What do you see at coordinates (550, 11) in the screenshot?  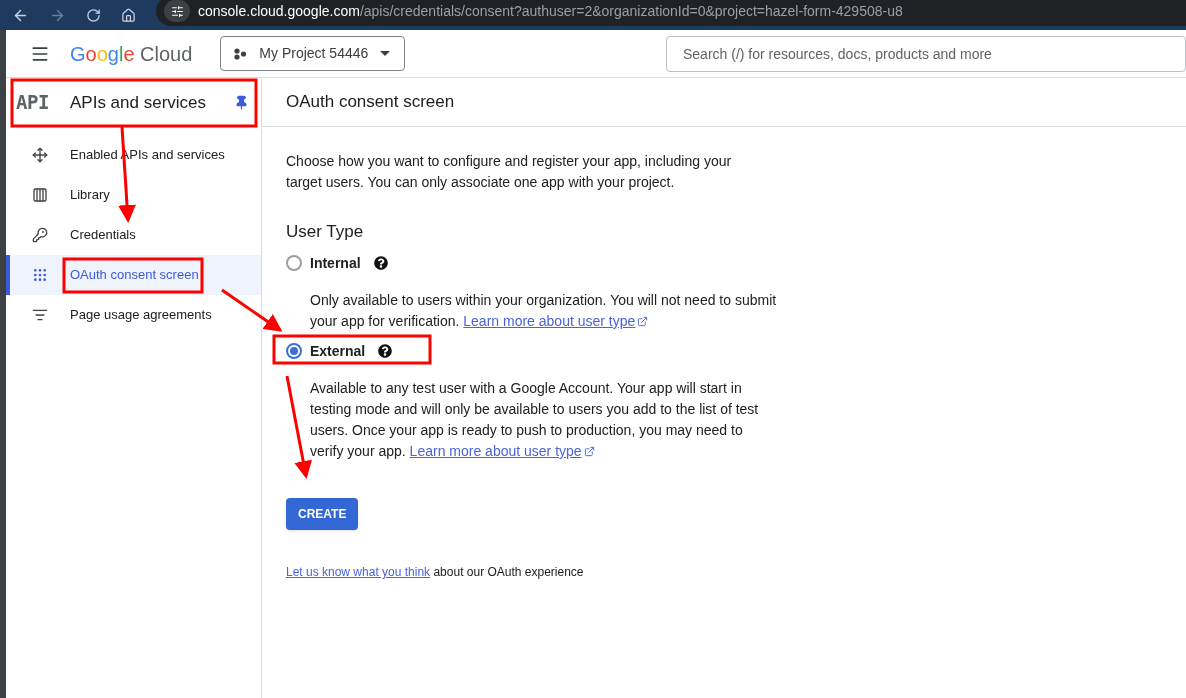 I see `url-text: console.cloud.google.com/apis/credentials/consent?authuser=2&organizationId=0&project=hazel-form-429508-u8` at bounding box center [550, 11].